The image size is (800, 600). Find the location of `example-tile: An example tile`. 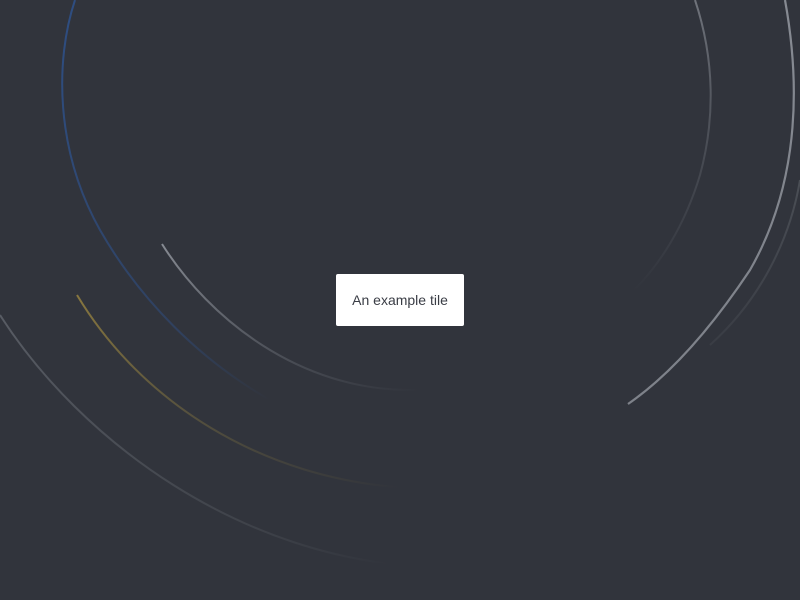

example-tile: An example tile is located at coordinates (400, 300).